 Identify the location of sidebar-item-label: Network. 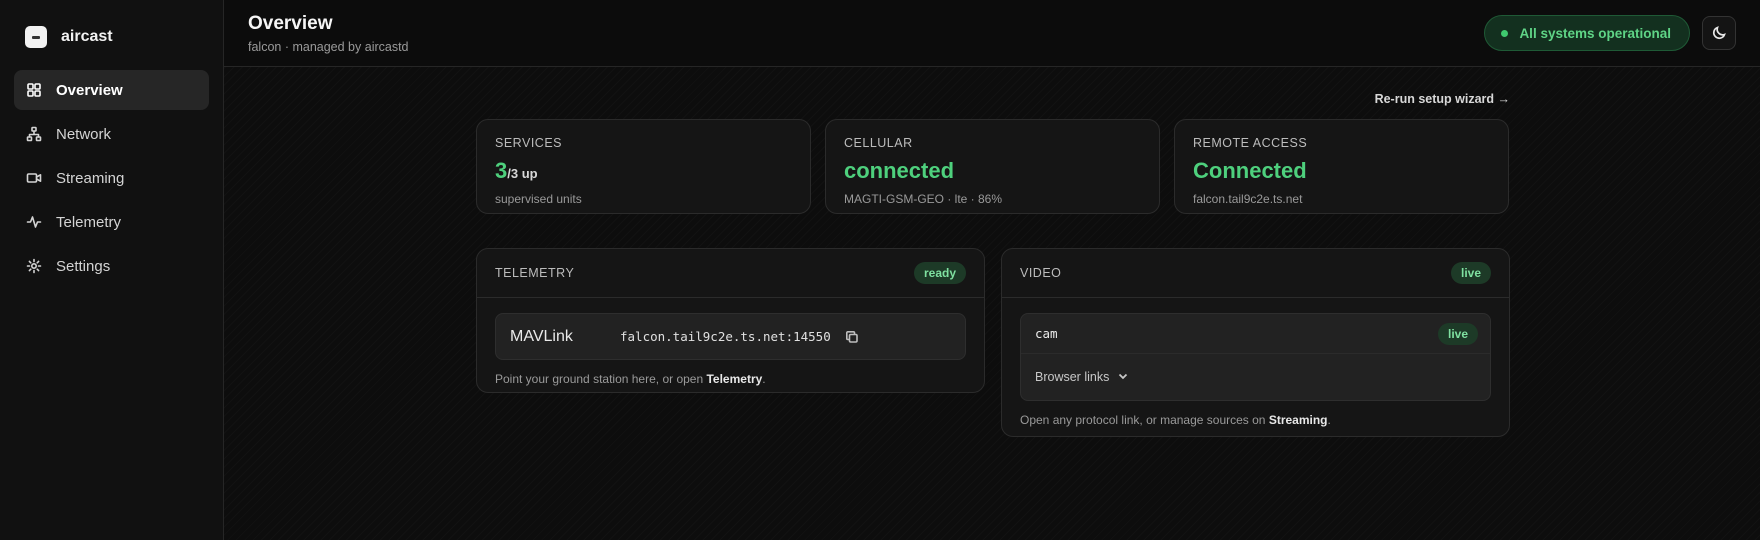
(84, 134).